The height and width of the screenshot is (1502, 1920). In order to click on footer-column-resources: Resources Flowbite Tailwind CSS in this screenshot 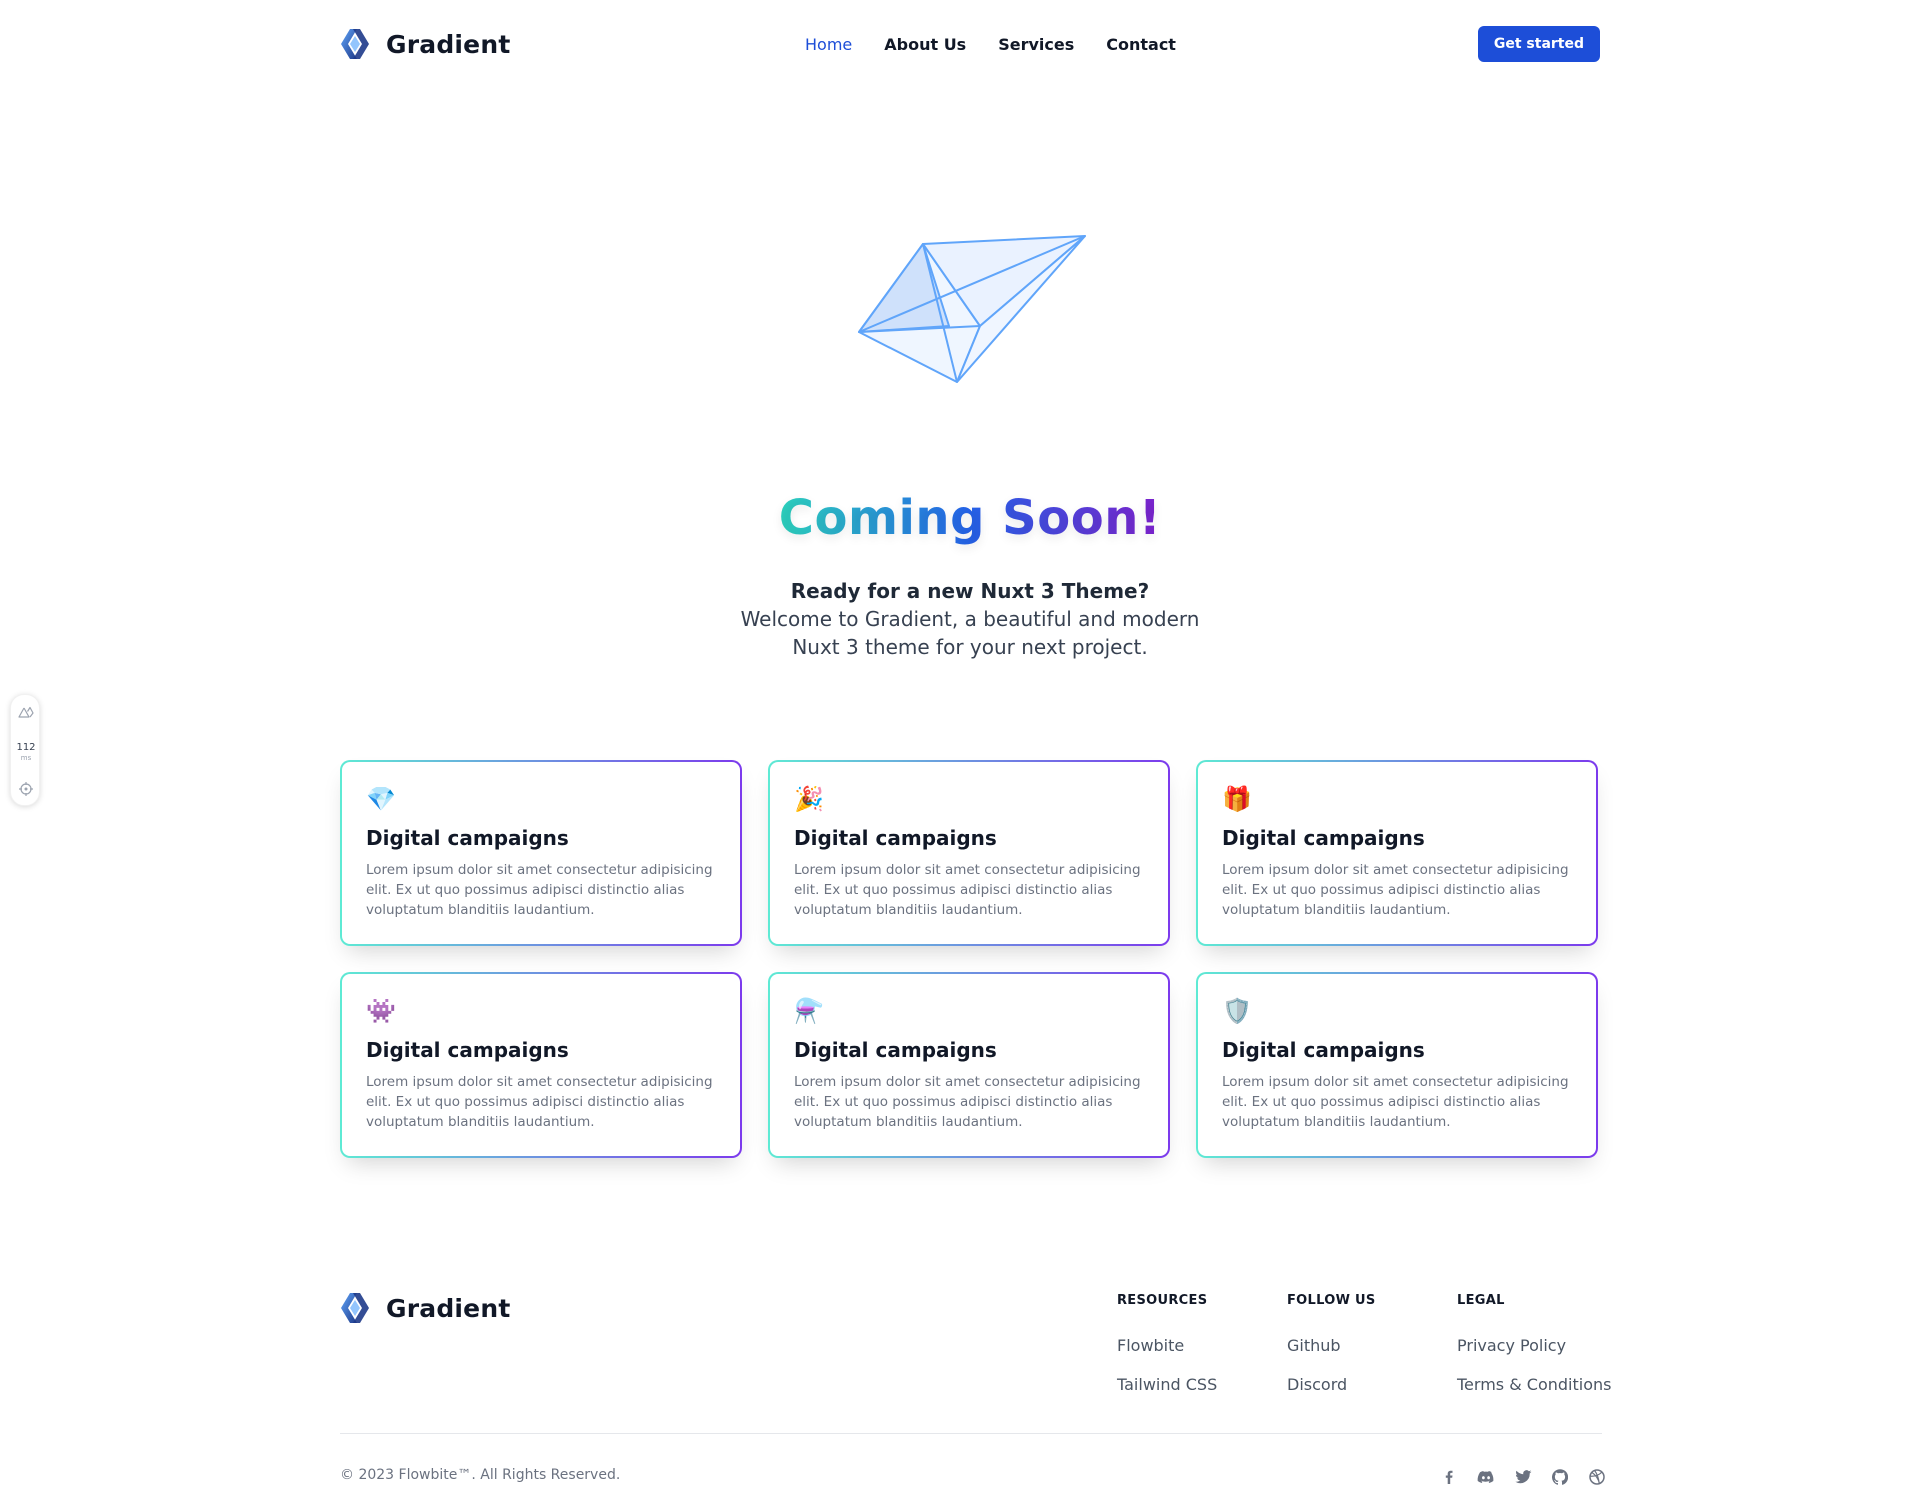, I will do `click(1202, 1343)`.